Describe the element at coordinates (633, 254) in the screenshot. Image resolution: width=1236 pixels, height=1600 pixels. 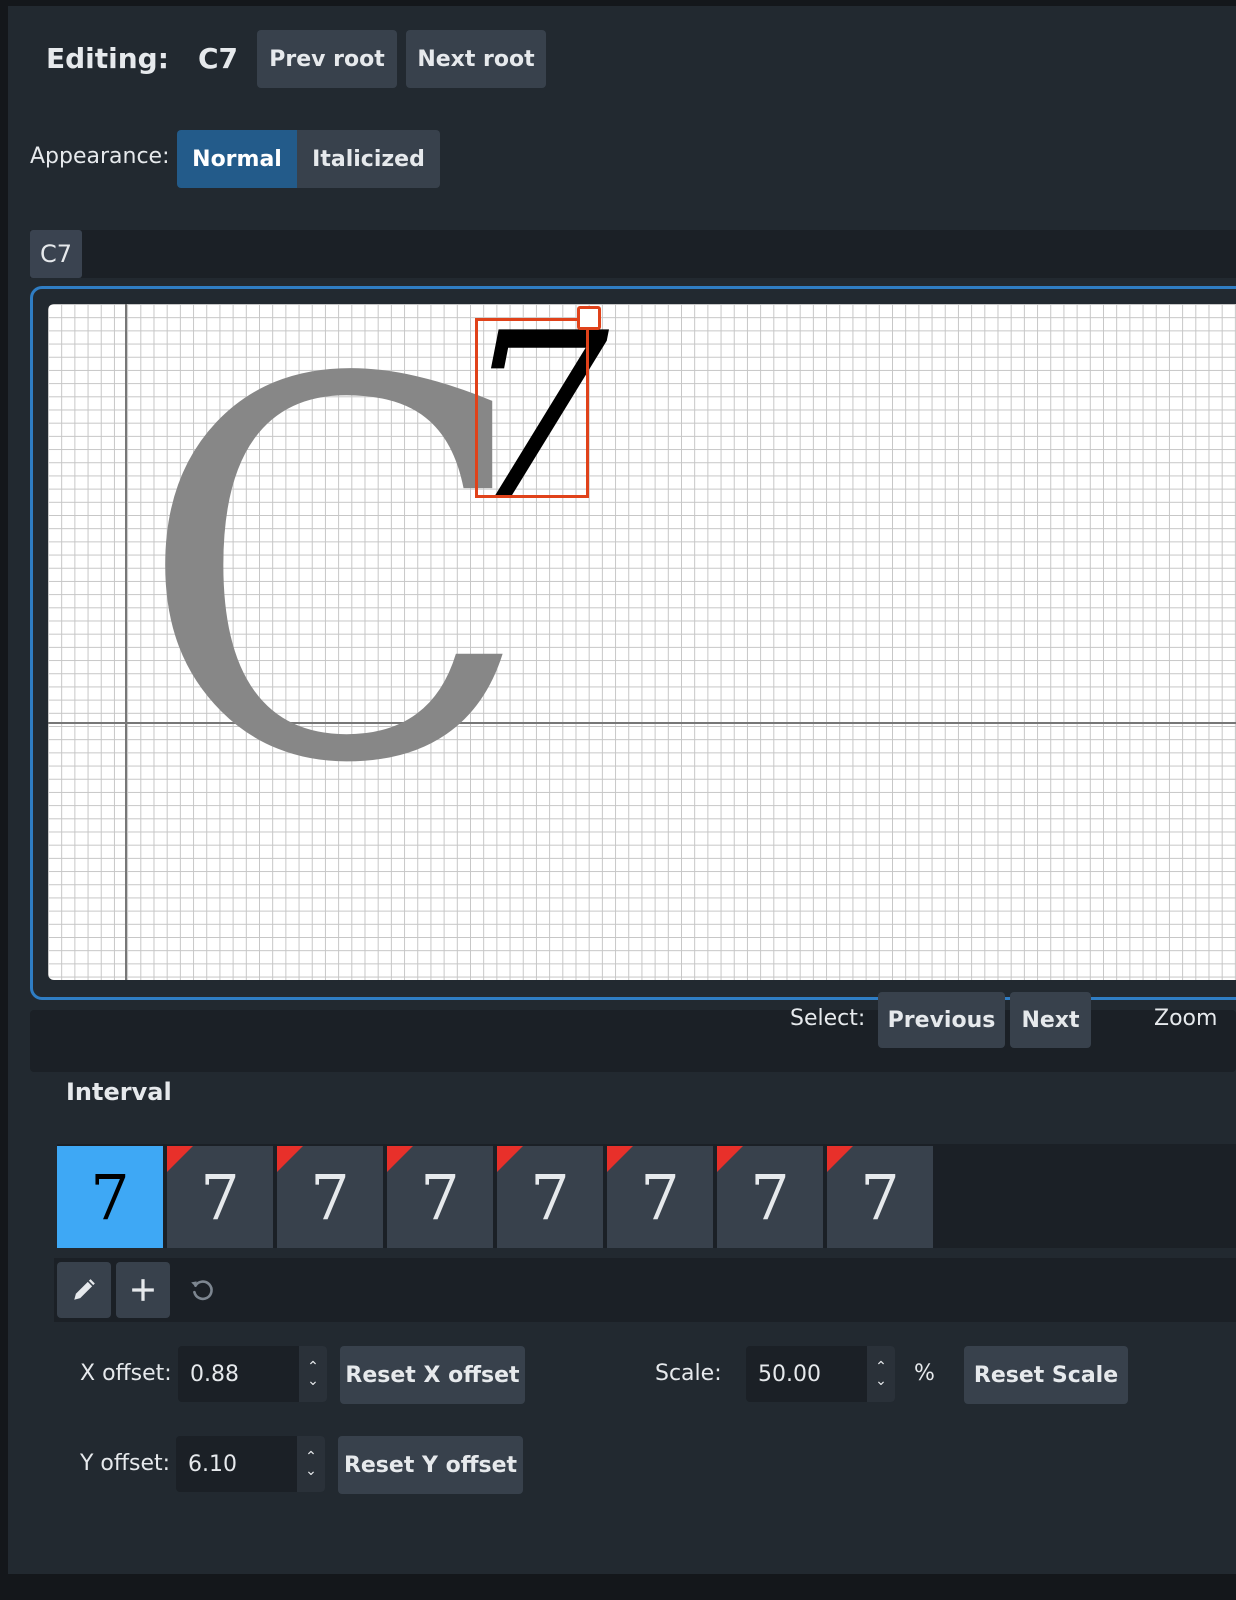
I see `canvas-tab-bar` at that location.